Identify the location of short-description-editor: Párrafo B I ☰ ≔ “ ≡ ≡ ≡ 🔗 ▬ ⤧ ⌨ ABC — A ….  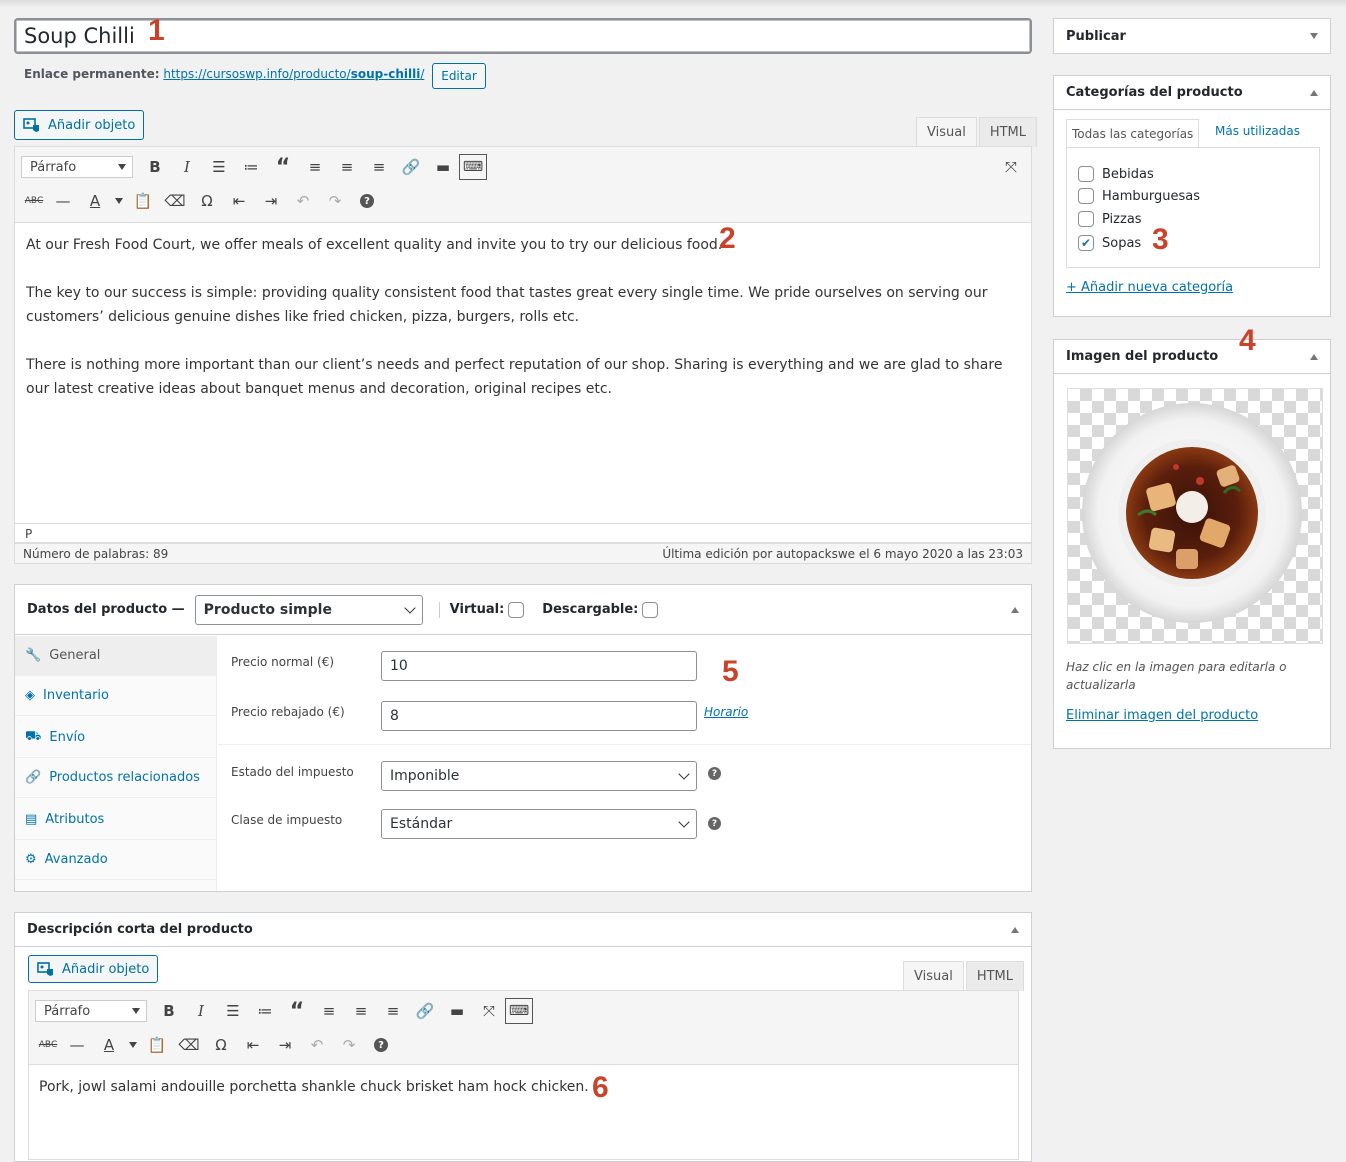
(523, 1075).